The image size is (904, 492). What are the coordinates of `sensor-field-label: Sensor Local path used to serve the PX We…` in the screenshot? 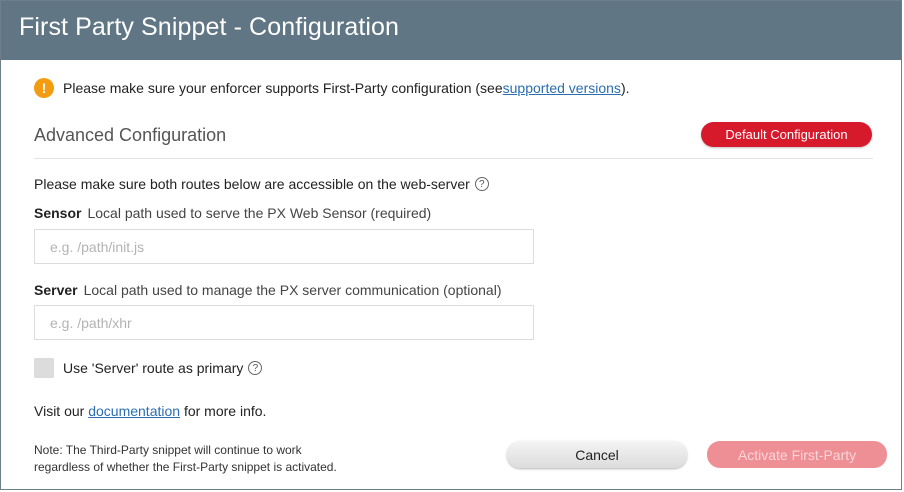 It's located at (232, 213).